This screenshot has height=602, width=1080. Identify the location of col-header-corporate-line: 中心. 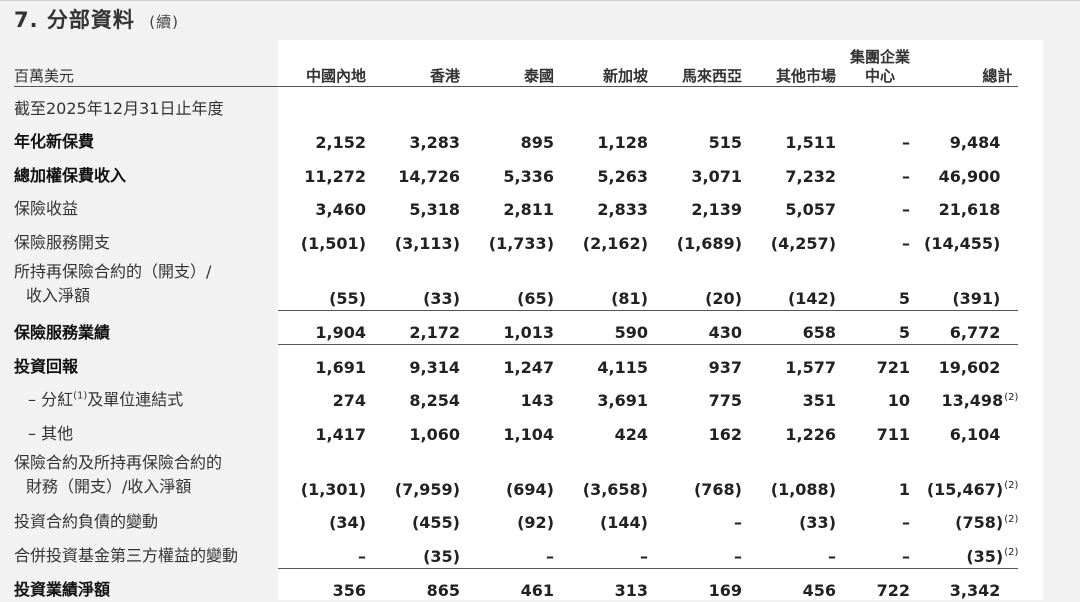
(879, 76).